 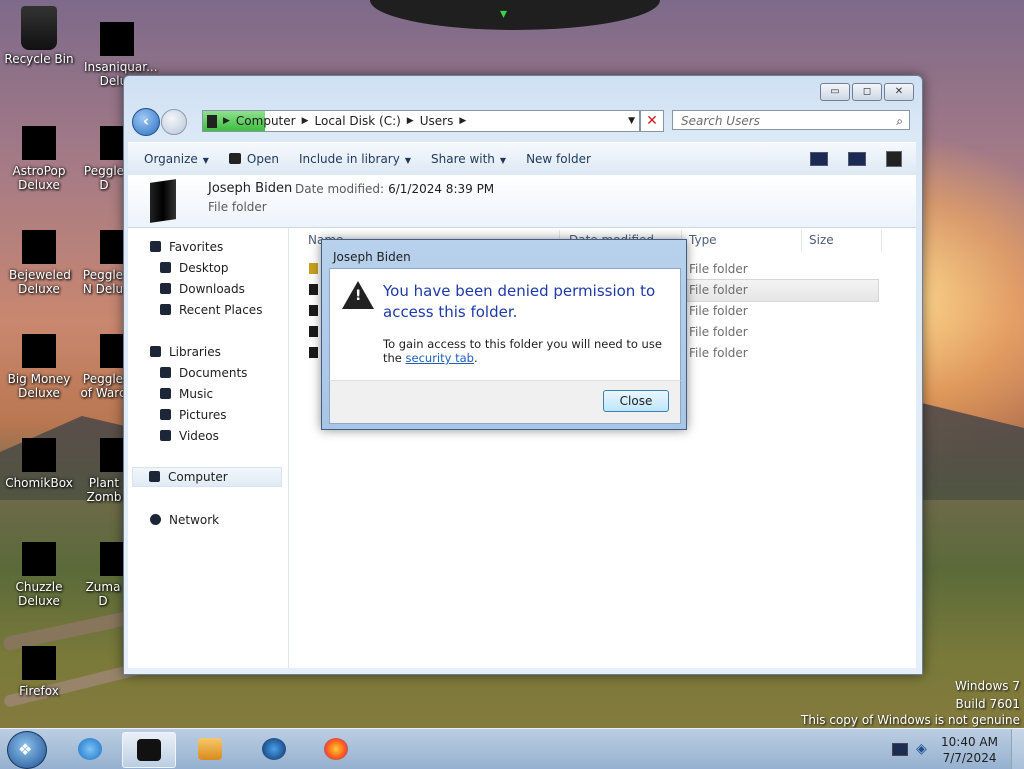 What do you see at coordinates (103, 594) in the screenshot?
I see `desktop-icon-label: Zuma D` at bounding box center [103, 594].